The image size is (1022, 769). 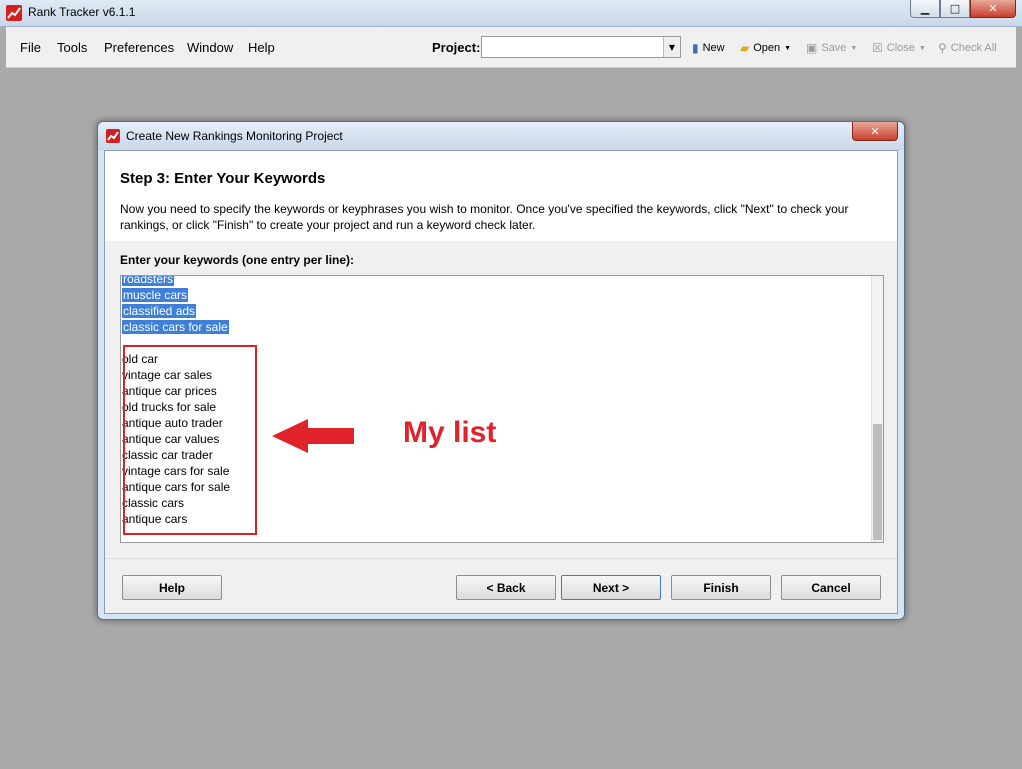 I want to click on help-button: Help, so click(x=172, y=587).